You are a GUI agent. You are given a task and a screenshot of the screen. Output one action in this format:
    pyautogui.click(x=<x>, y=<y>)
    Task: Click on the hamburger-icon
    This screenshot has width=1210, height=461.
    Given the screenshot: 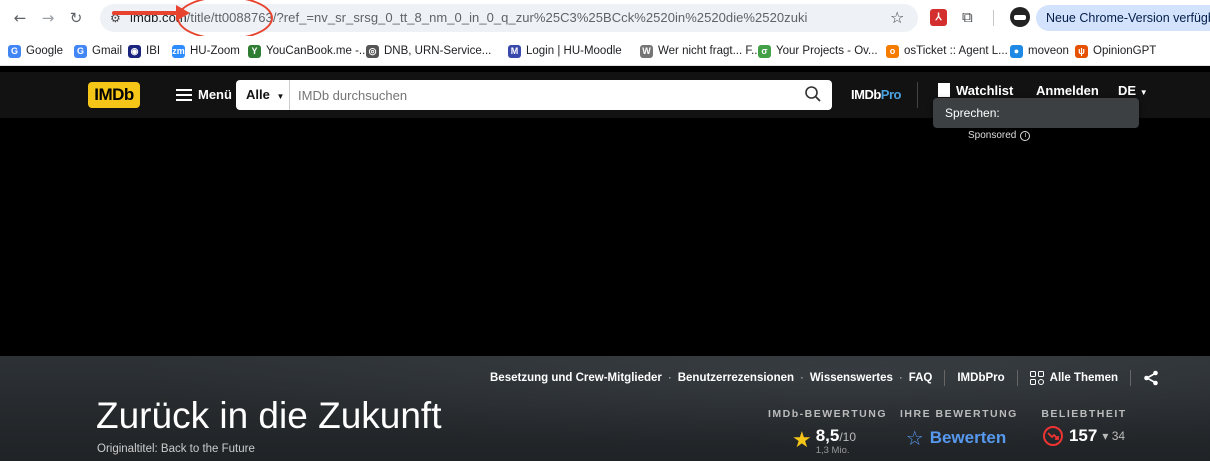 What is the action you would take?
    pyautogui.click(x=184, y=95)
    